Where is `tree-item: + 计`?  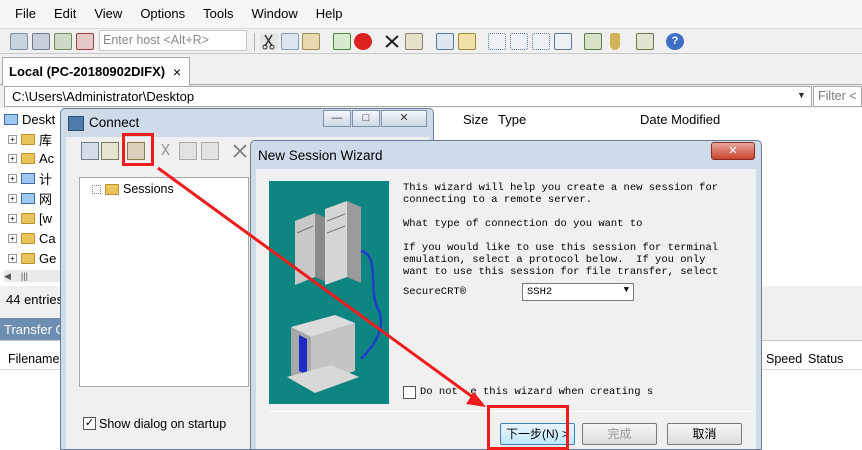 tree-item: + 计 is located at coordinates (30, 178).